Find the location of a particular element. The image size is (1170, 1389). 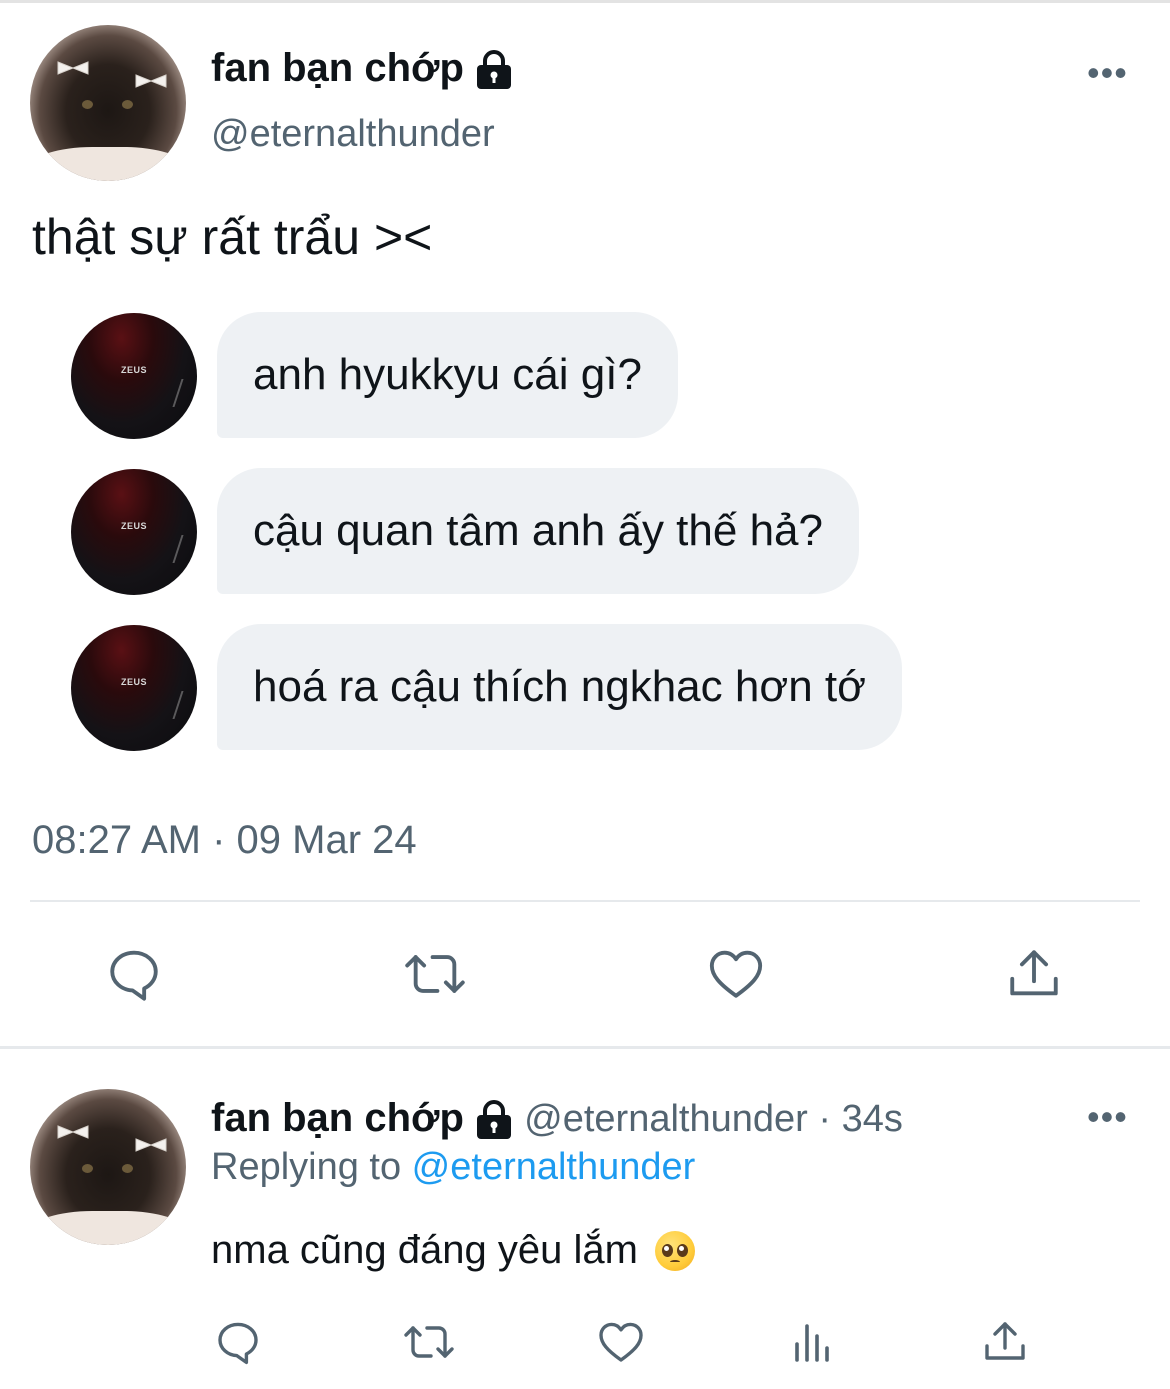

top-border is located at coordinates (585, 1).